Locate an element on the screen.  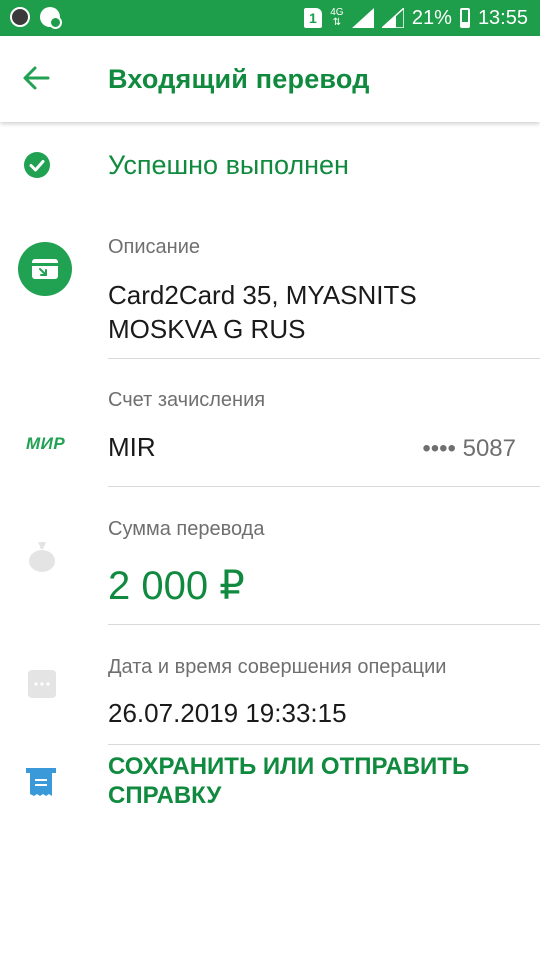
account-label: Счет зачисления is located at coordinates (187, 400).